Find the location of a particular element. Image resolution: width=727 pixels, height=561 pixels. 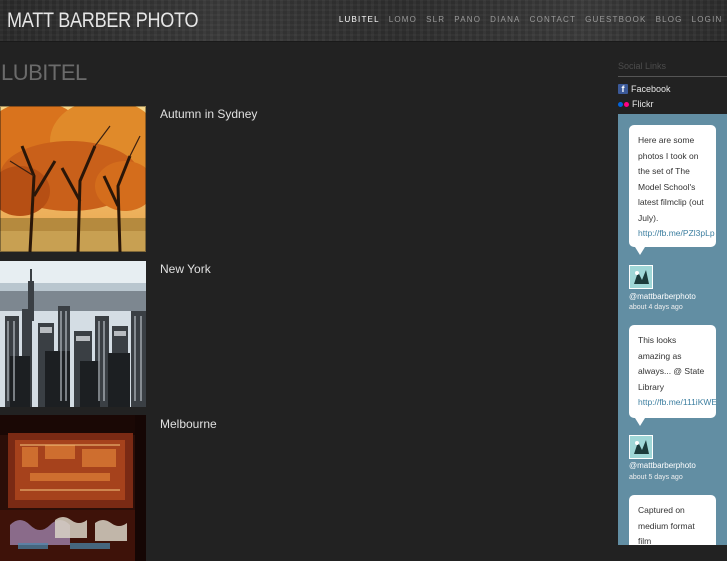

nav-item-contact: CONTACT is located at coordinates (552, 19).